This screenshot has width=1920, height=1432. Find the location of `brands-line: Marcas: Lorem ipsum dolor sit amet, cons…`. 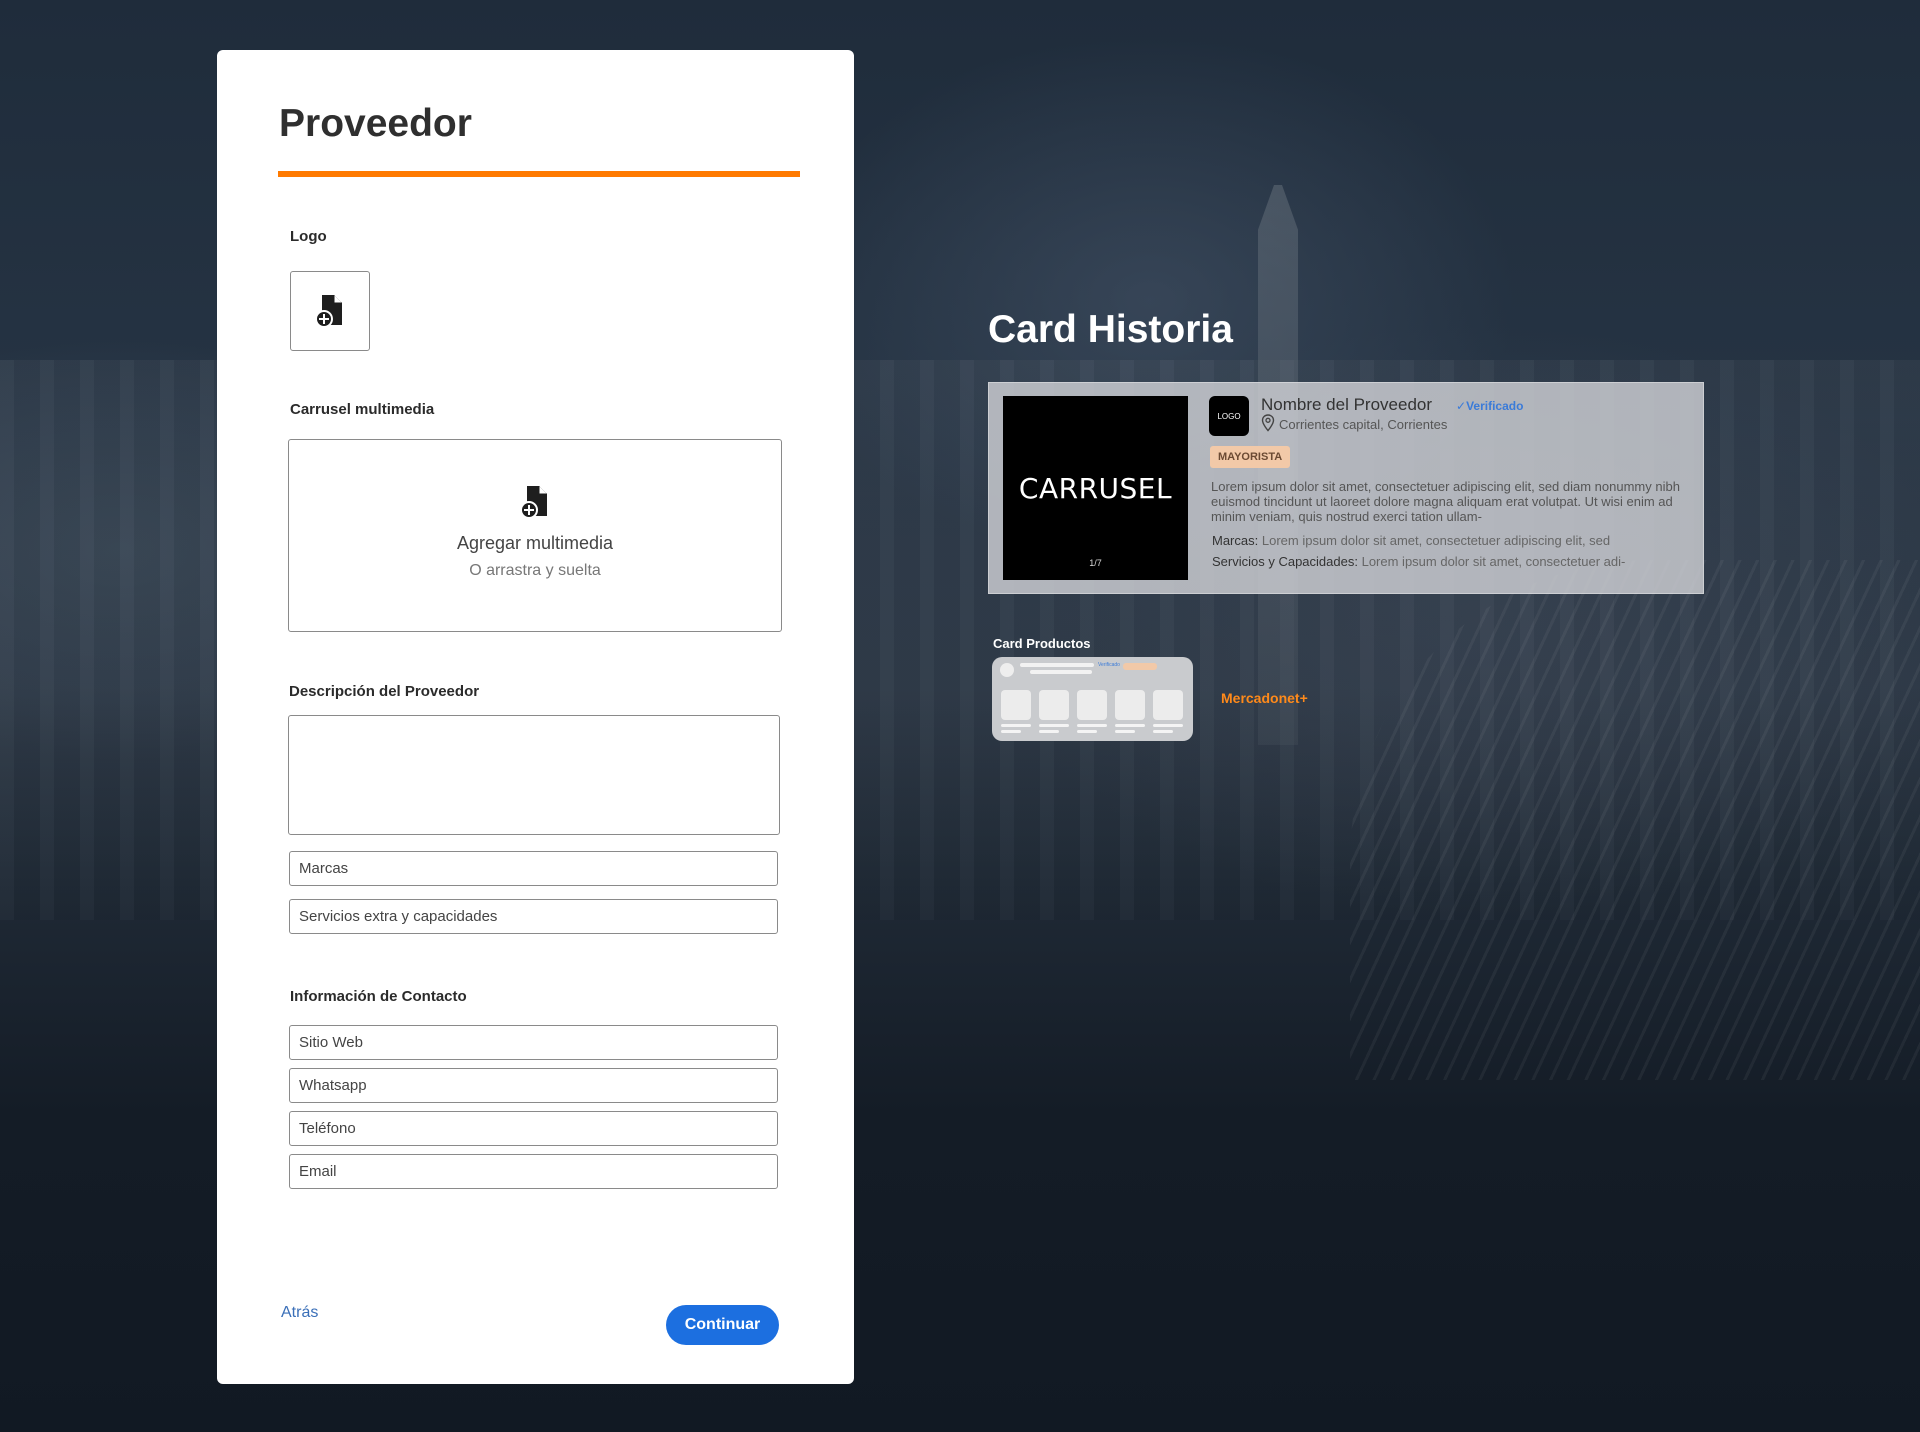

brands-line: Marcas: Lorem ipsum dolor sit amet, cons… is located at coordinates (1411, 540).